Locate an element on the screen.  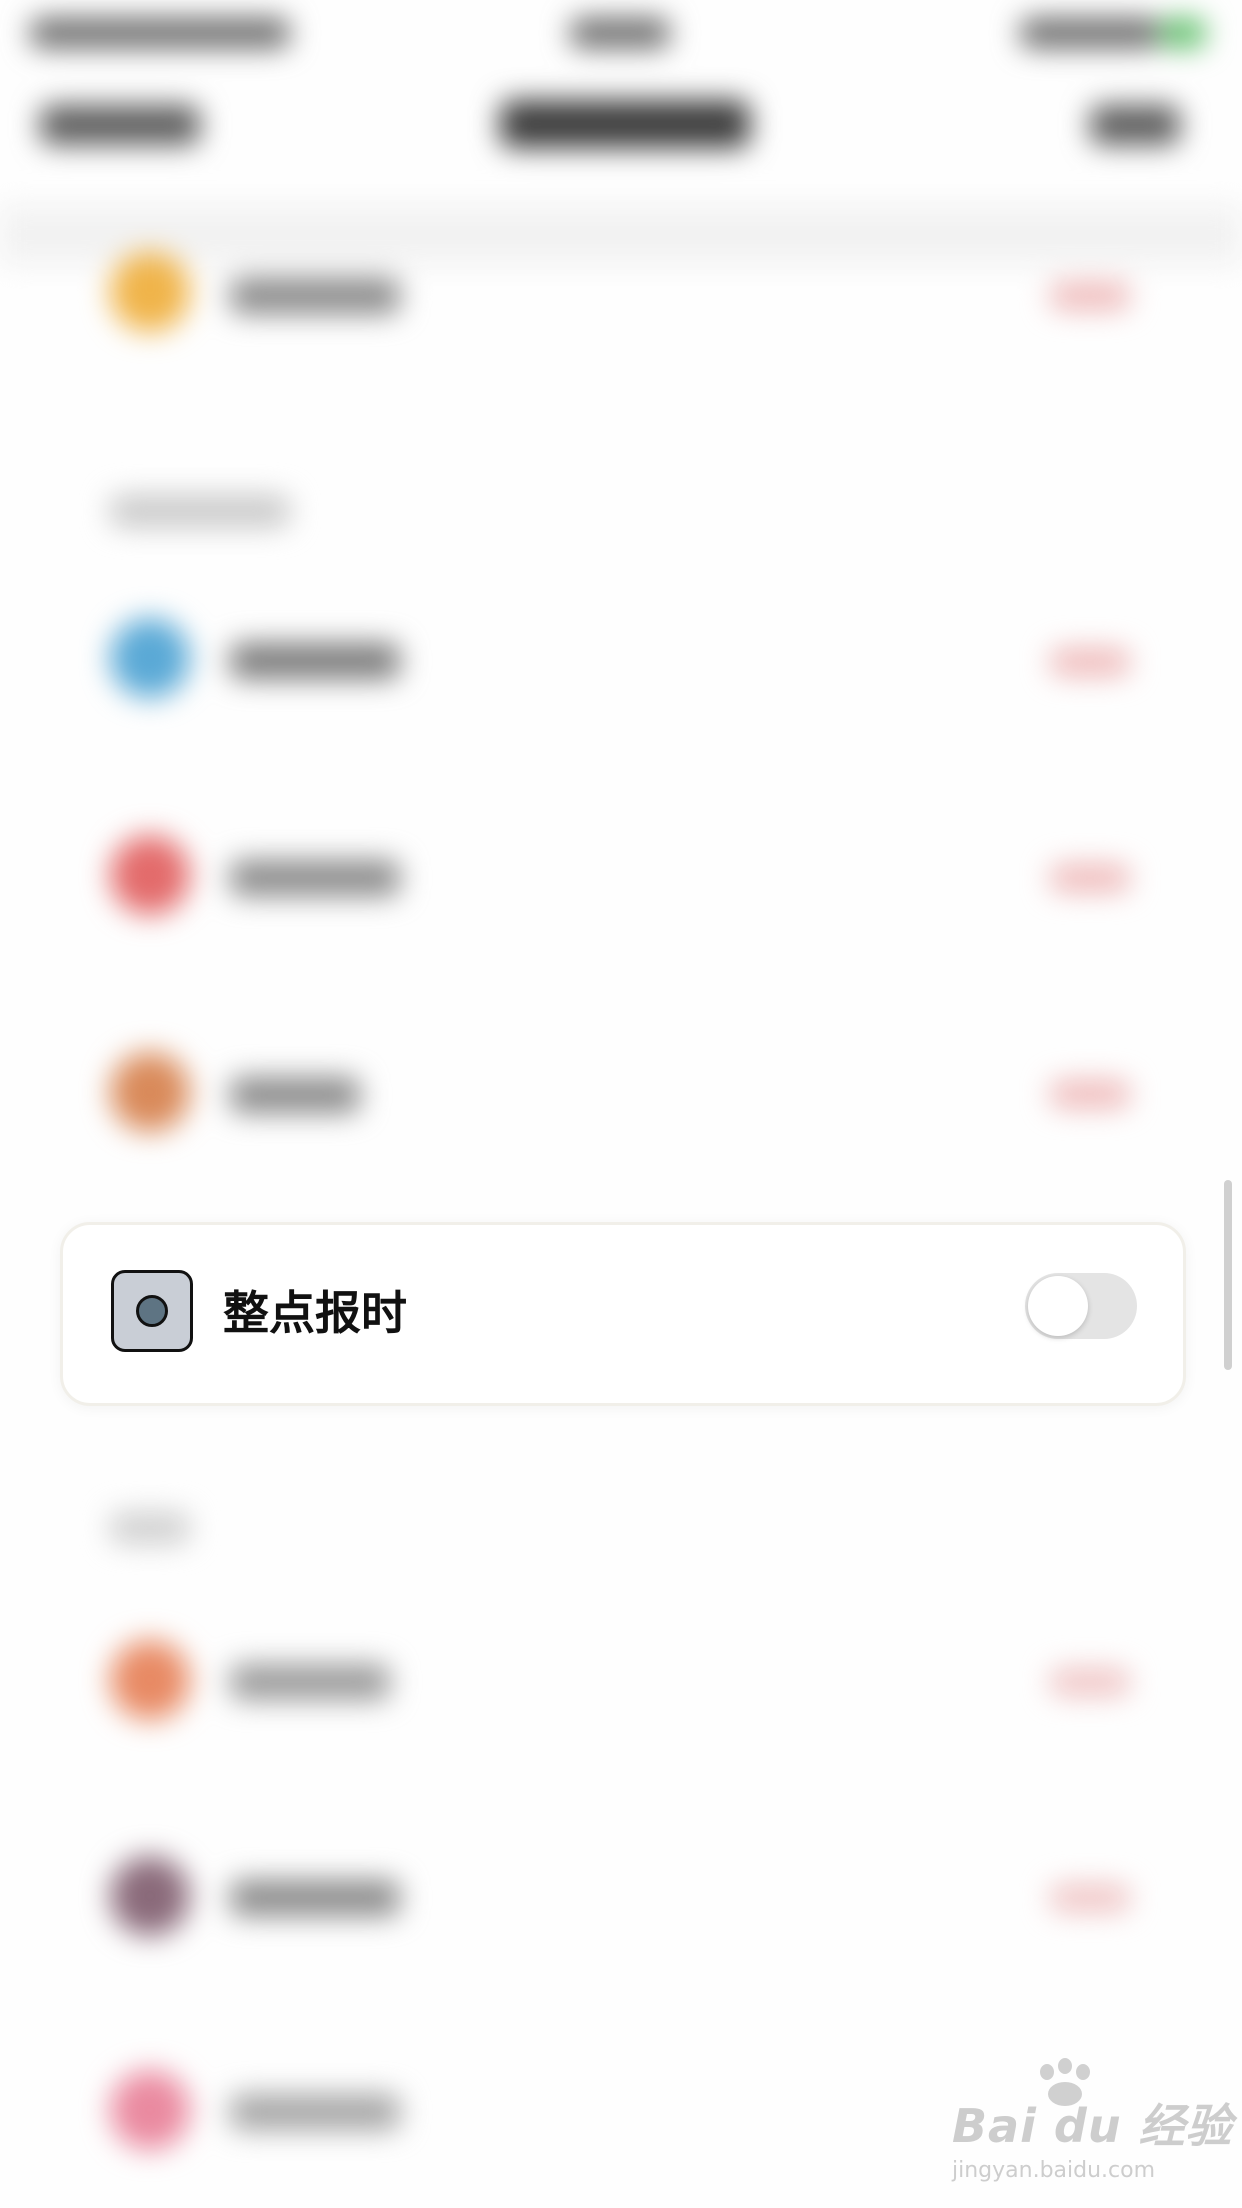
toggle-knob is located at coordinates (1058, 1306).